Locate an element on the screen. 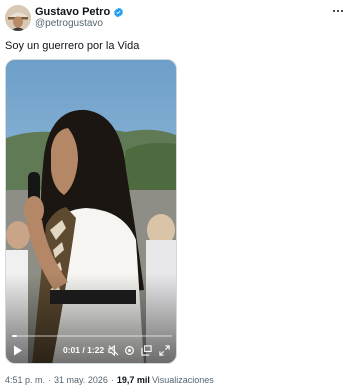  views-count: 19,7 mil is located at coordinates (133, 380).